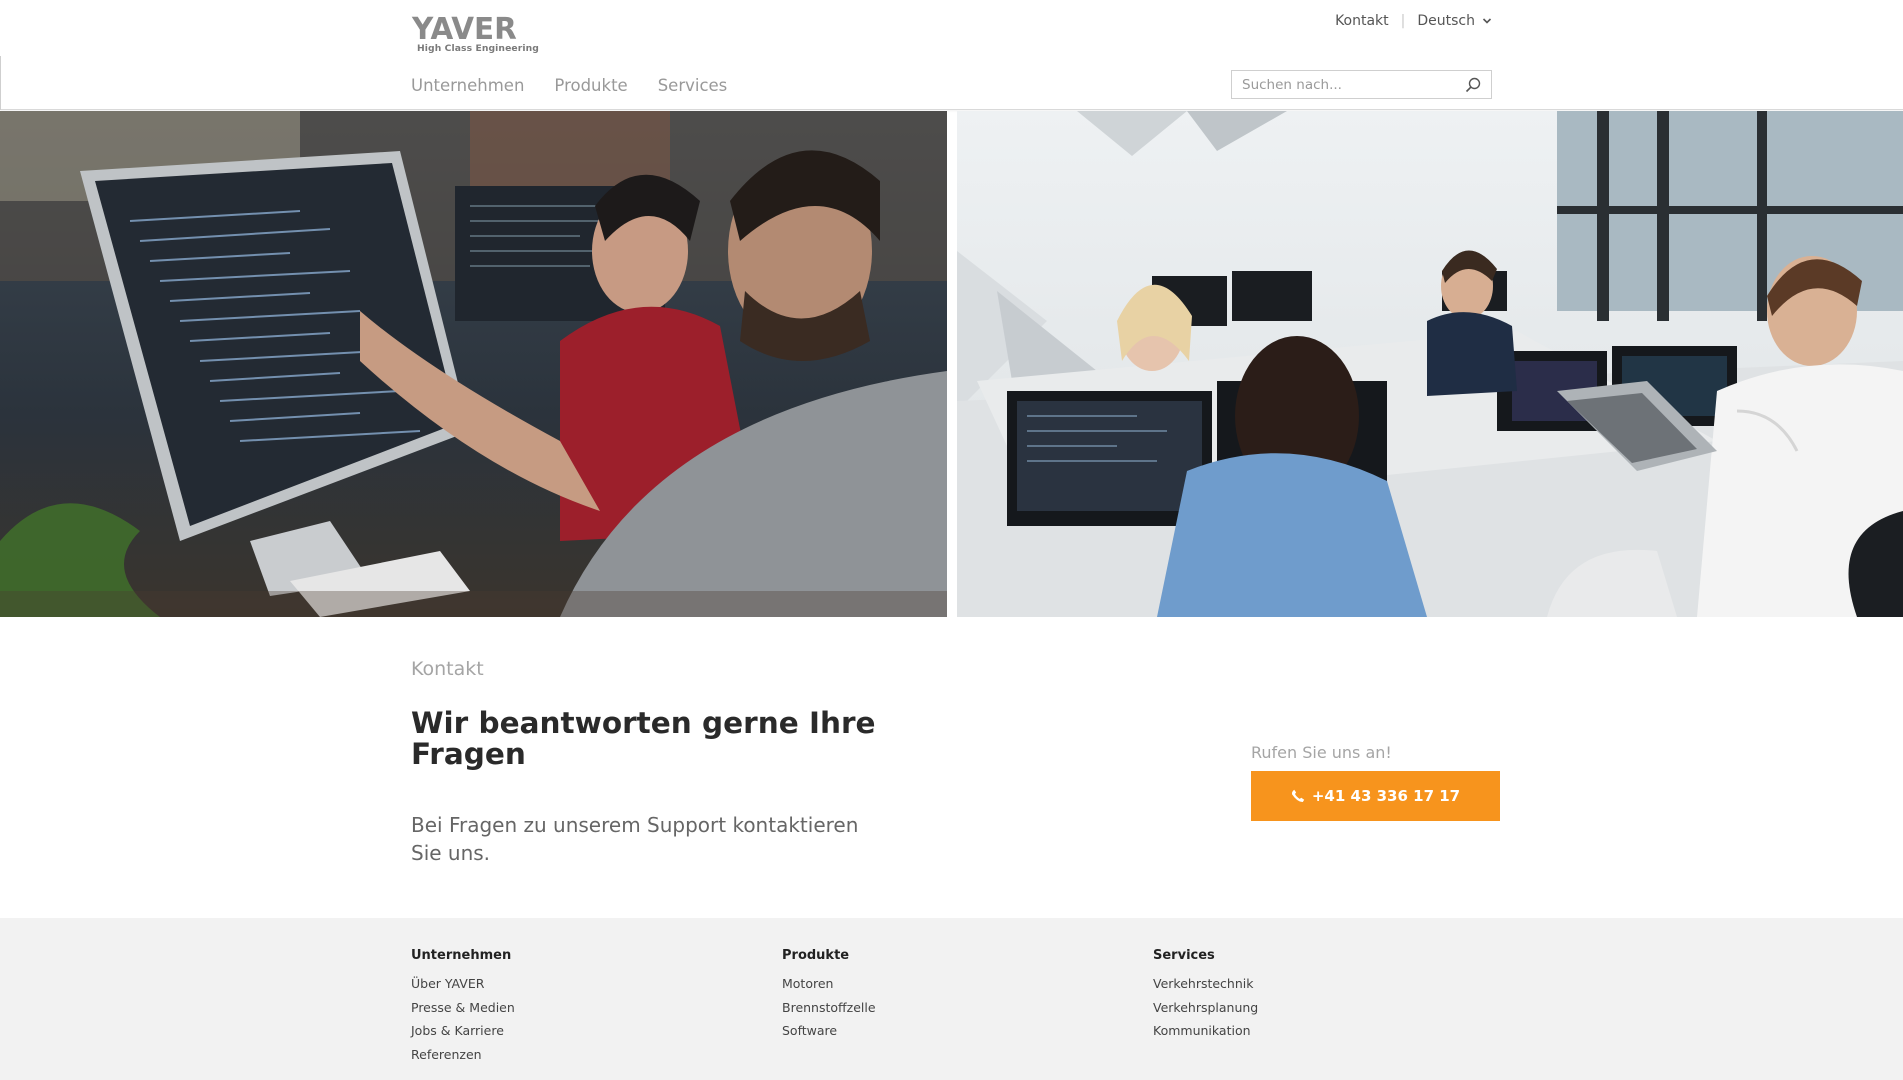 The height and width of the screenshot is (1080, 1903). Describe the element at coordinates (447, 669) in the screenshot. I see `section-eyebrow: Kontakt` at that location.